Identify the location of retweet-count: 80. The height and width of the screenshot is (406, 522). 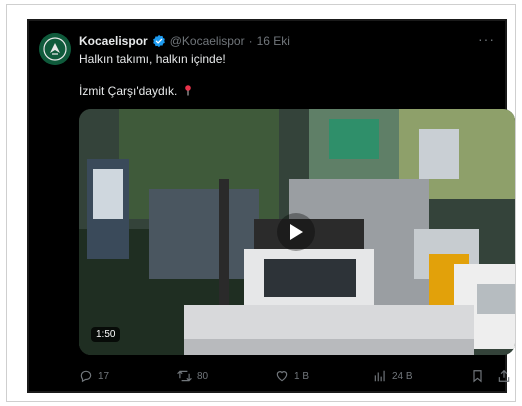
(203, 376).